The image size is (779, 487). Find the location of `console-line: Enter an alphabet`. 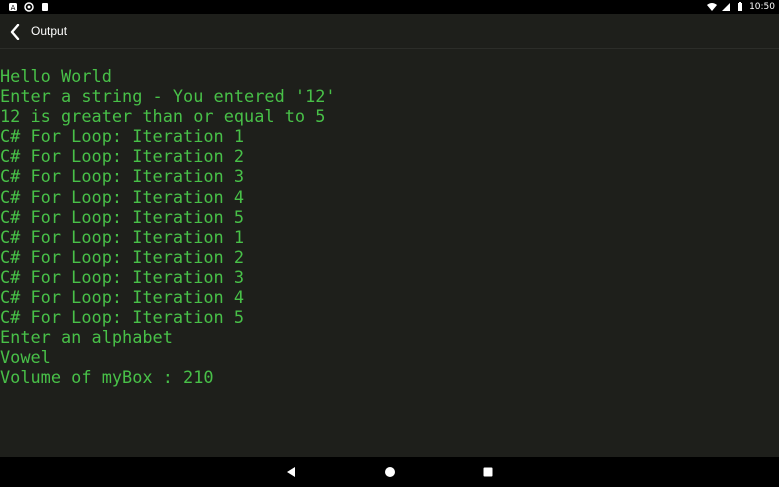

console-line: Enter an alphabet is located at coordinates (86, 337).